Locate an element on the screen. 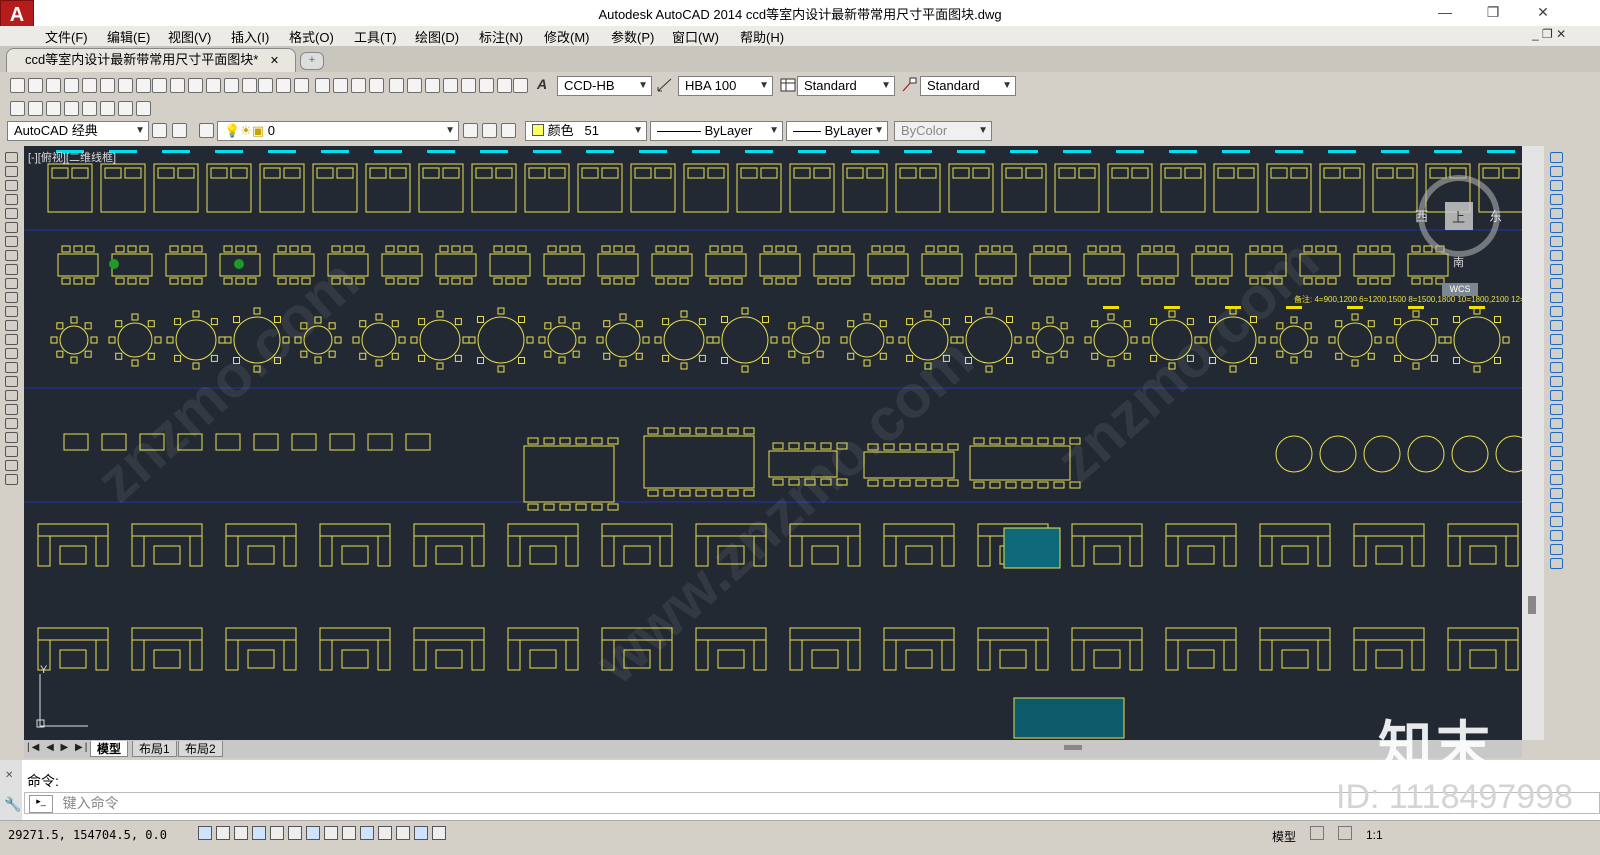 The width and height of the screenshot is (1600, 855). layer-states-icon is located at coordinates (508, 130).